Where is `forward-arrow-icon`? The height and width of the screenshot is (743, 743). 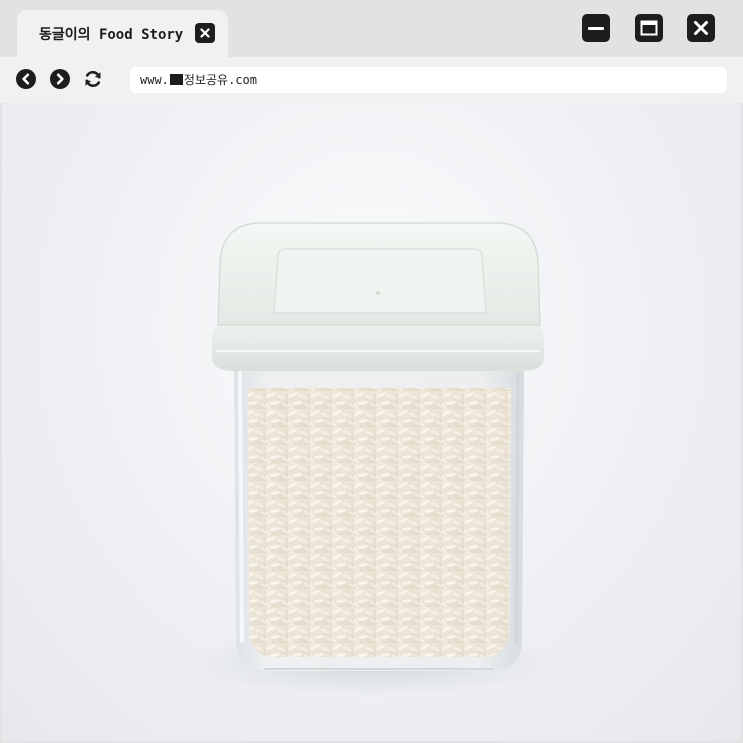
forward-arrow-icon is located at coordinates (60, 79).